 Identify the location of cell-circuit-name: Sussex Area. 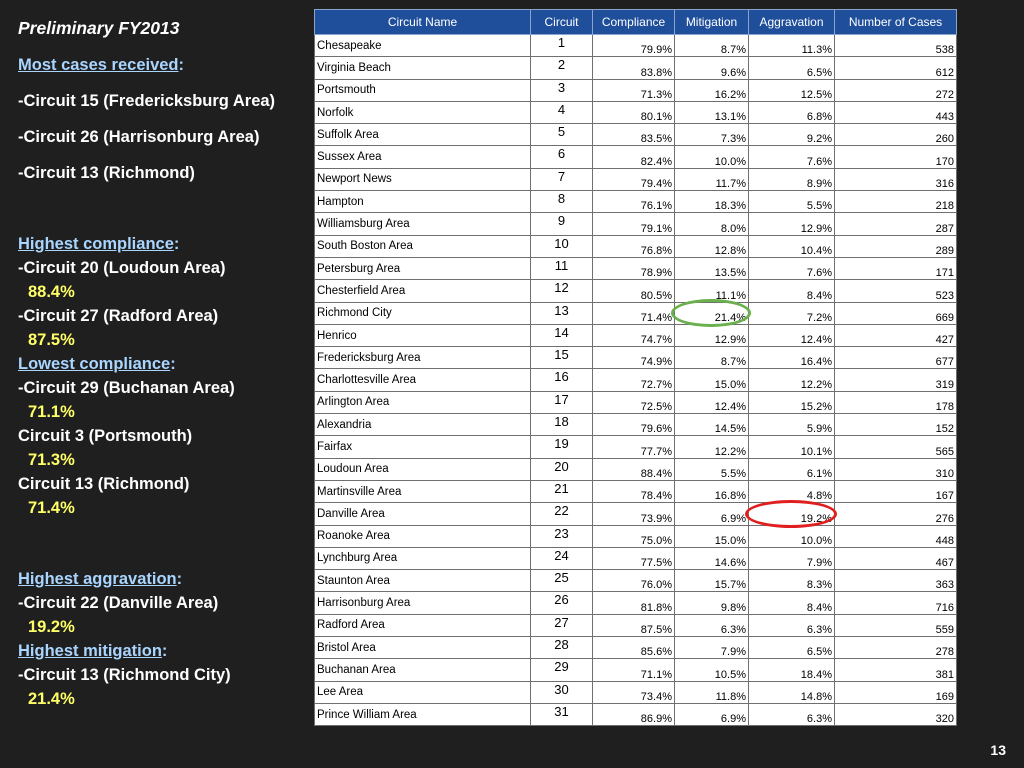
(422, 157).